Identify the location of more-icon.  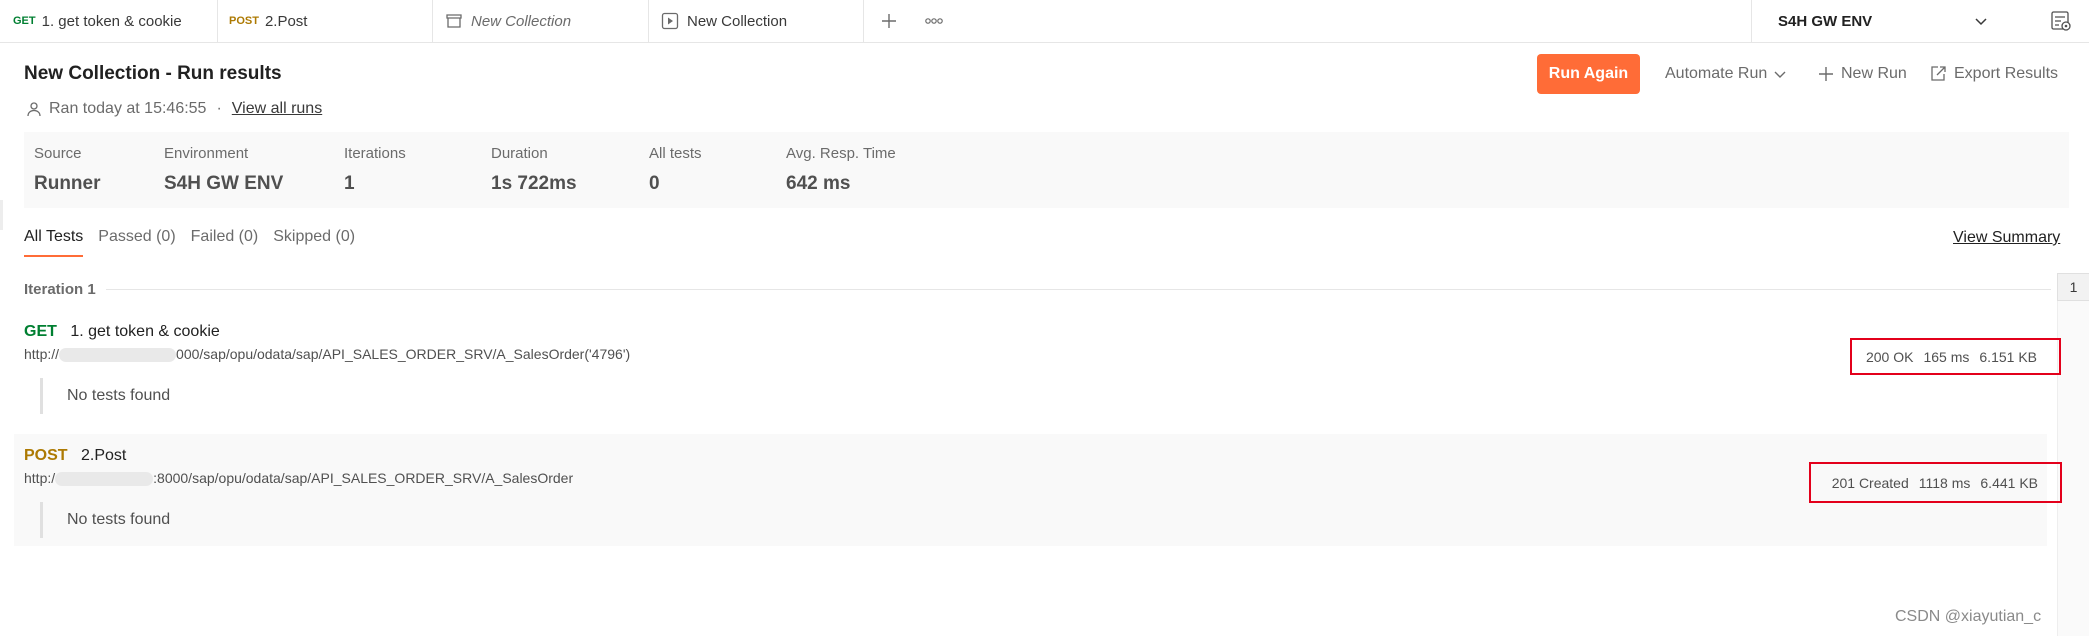
(934, 21).